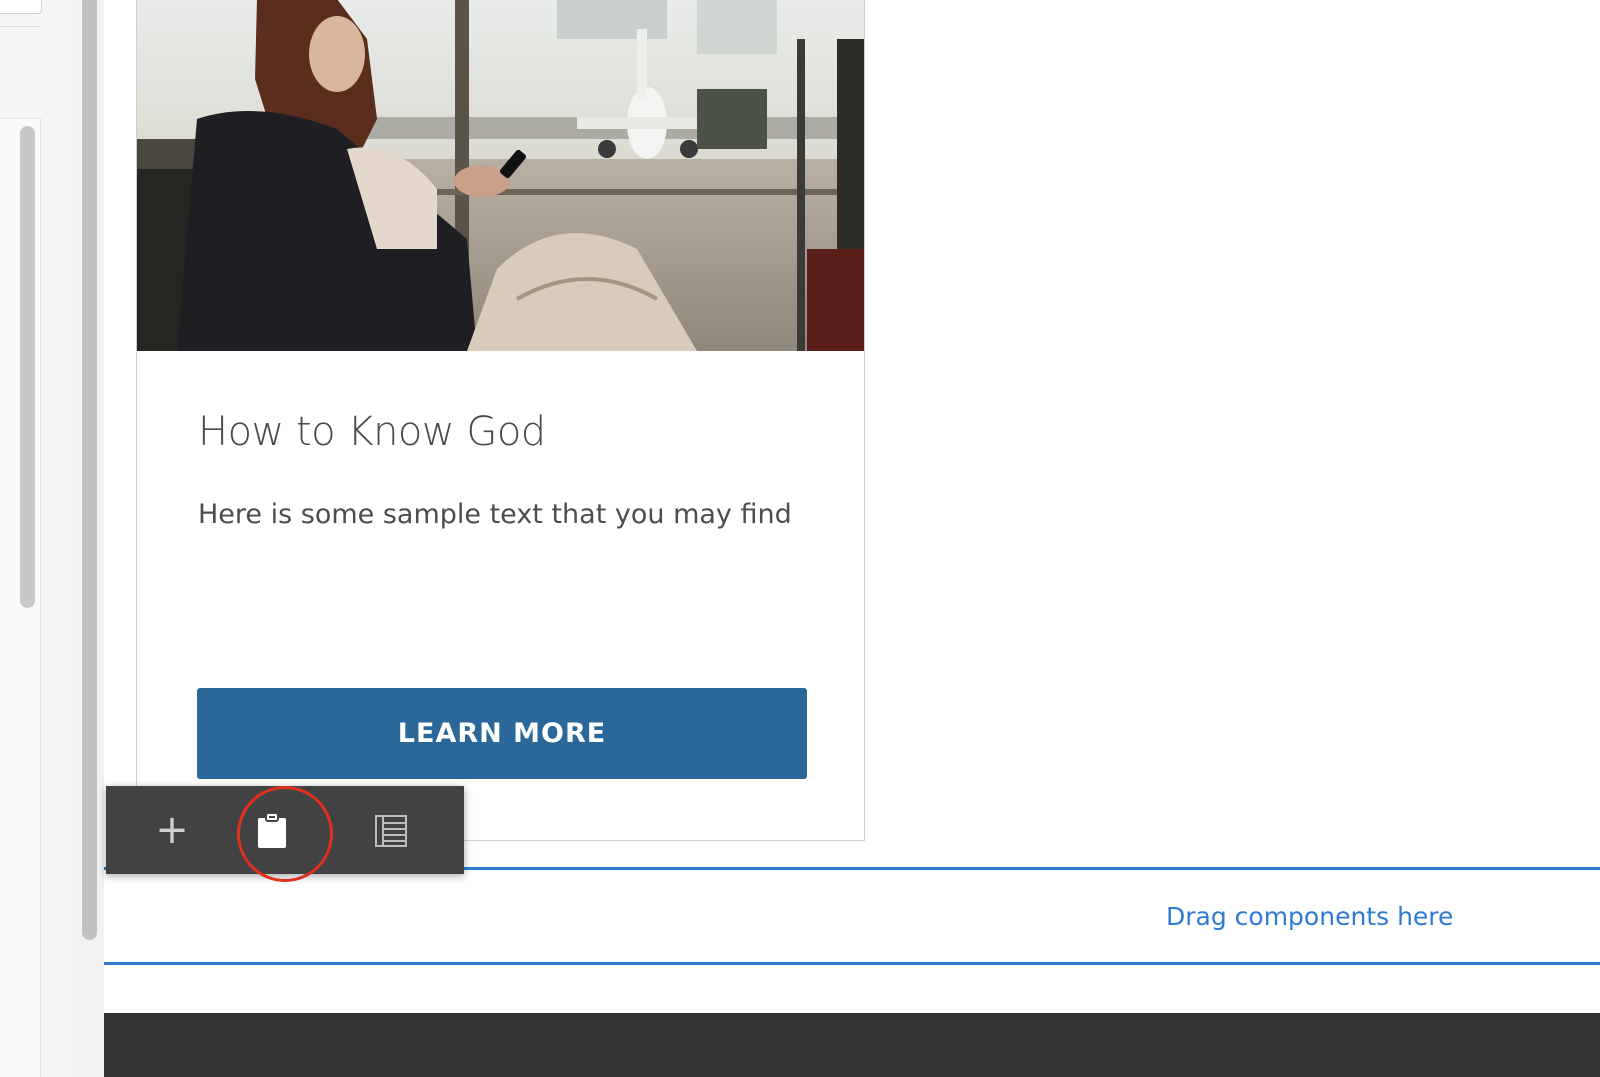 This screenshot has height=1077, width=1600. I want to click on card-image, so click(500, 175).